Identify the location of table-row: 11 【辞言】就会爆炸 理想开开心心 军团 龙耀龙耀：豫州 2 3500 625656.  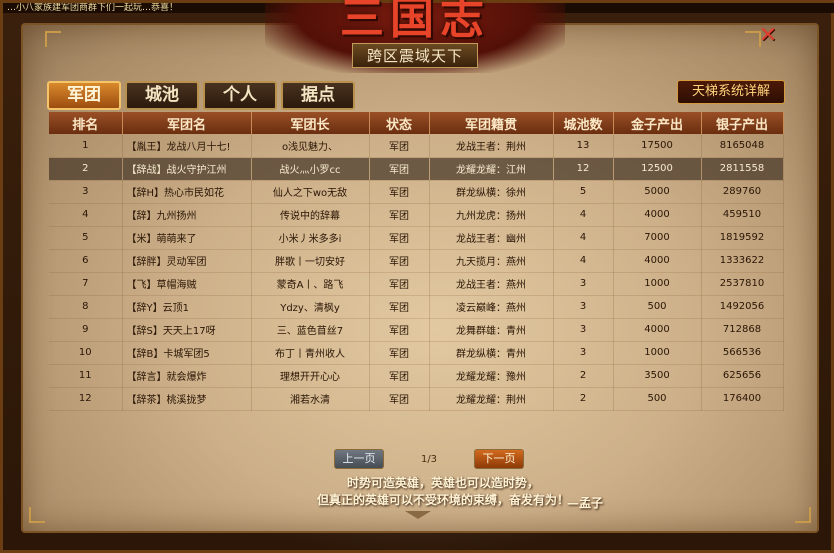
(416, 376).